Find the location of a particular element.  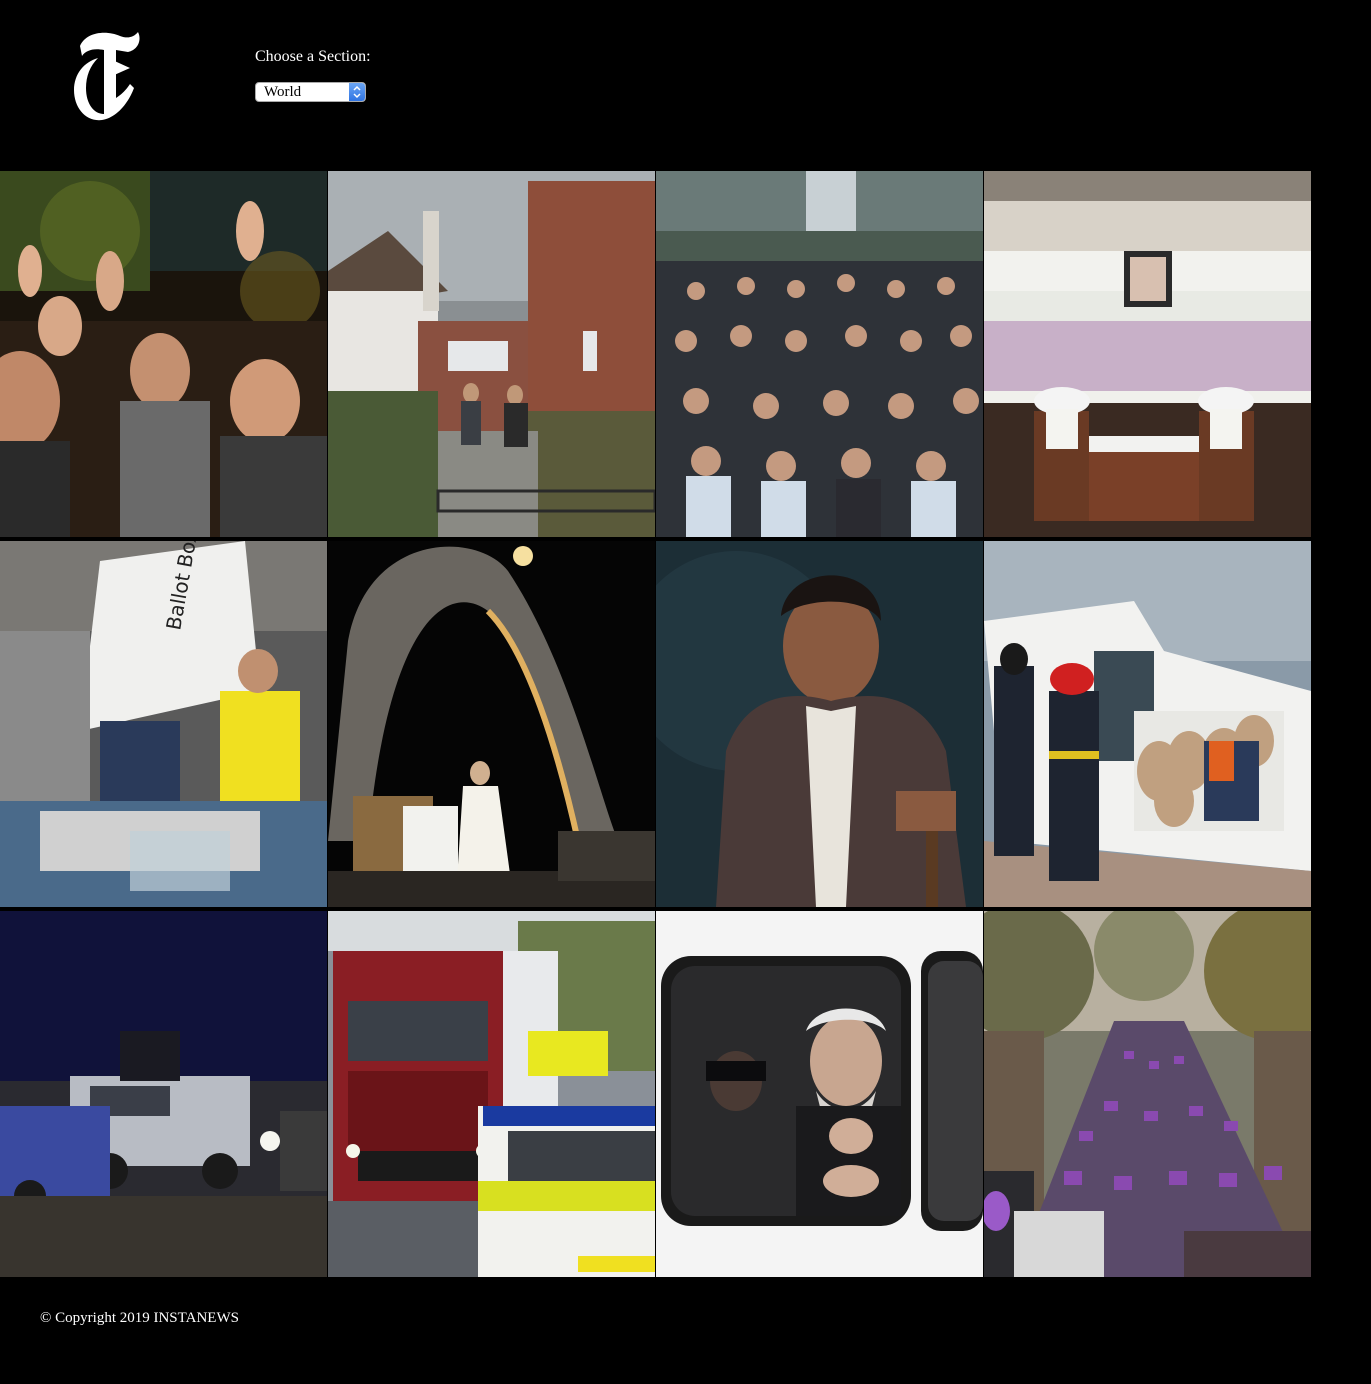

hong-kong-celebrating-crowd-photo is located at coordinates (163, 354).